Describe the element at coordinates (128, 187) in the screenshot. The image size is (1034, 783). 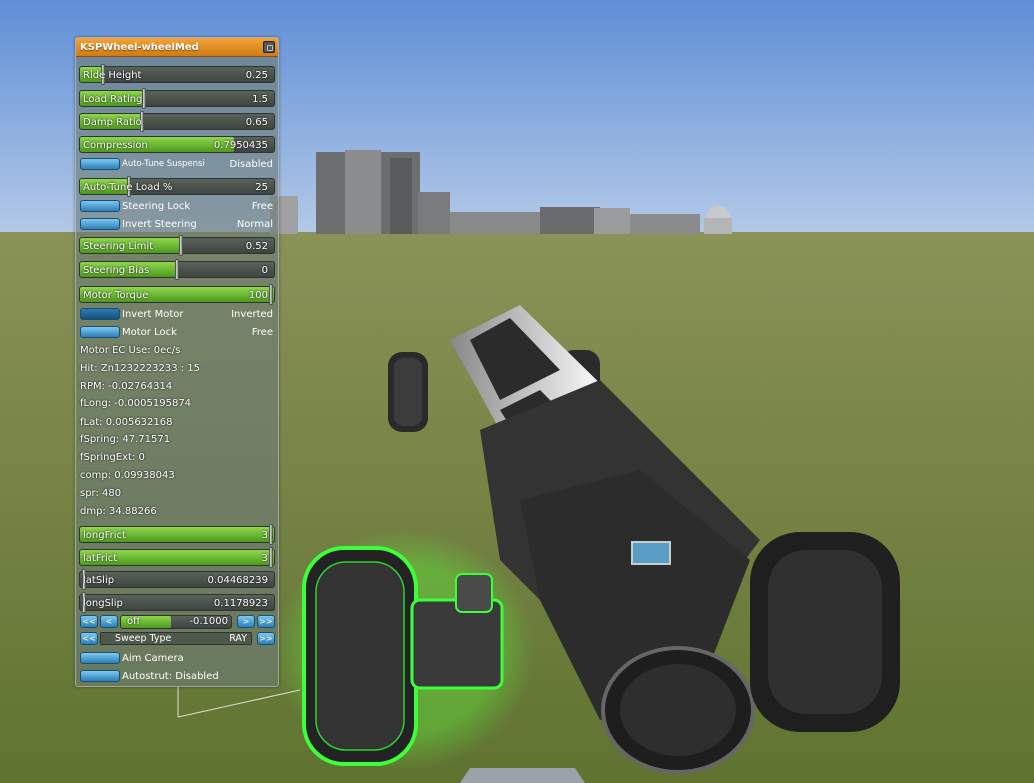
I see `autotune-load-label: Auto-Tune Load %` at that location.